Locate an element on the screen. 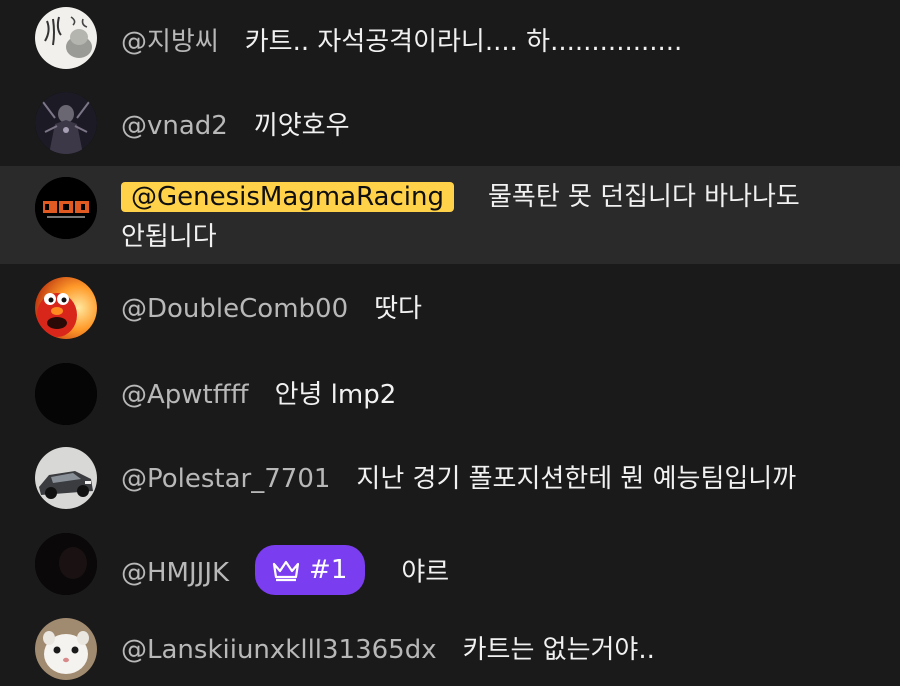  message-text: 야르 is located at coordinates (425, 572).